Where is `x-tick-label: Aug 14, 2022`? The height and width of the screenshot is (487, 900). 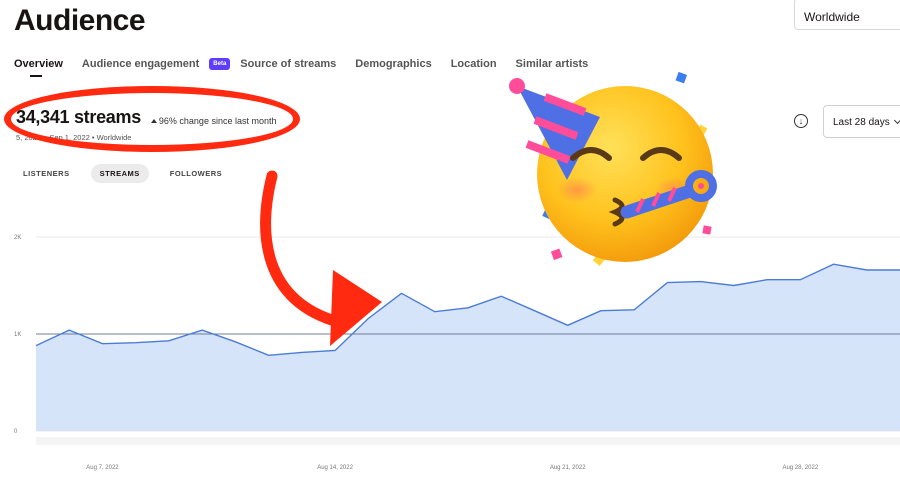 x-tick-label: Aug 14, 2022 is located at coordinates (335, 468).